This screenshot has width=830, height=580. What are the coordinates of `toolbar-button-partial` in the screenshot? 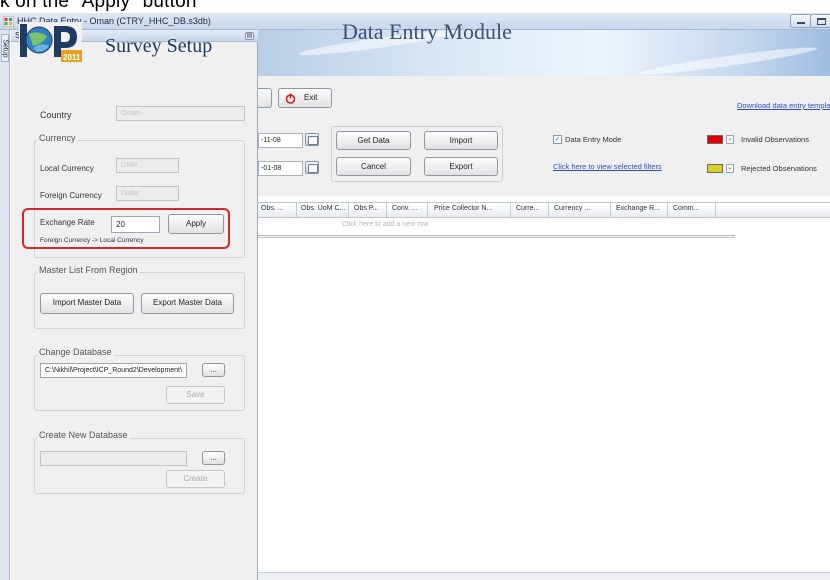 It's located at (265, 98).